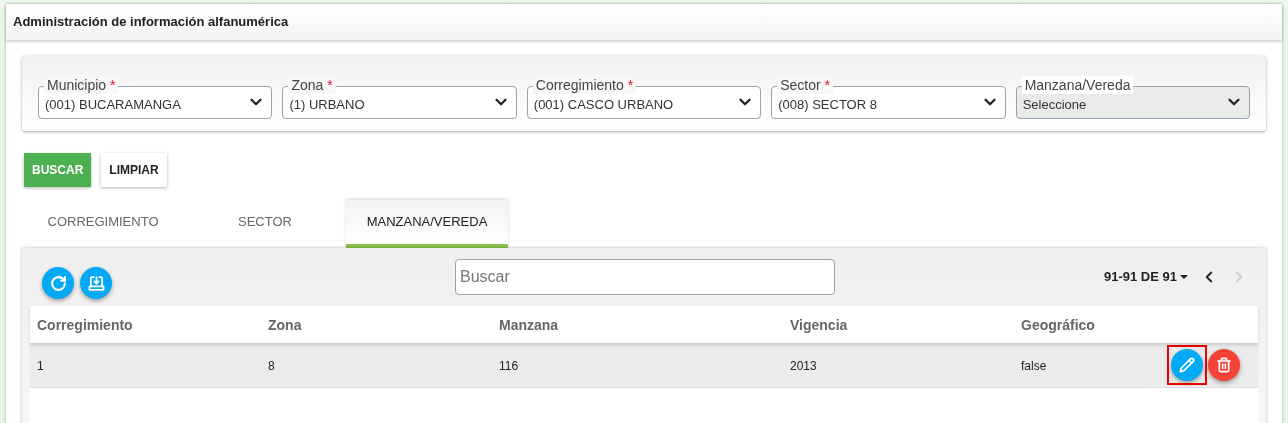  What do you see at coordinates (1058, 324) in the screenshot?
I see `column-header: Geográfico` at bounding box center [1058, 324].